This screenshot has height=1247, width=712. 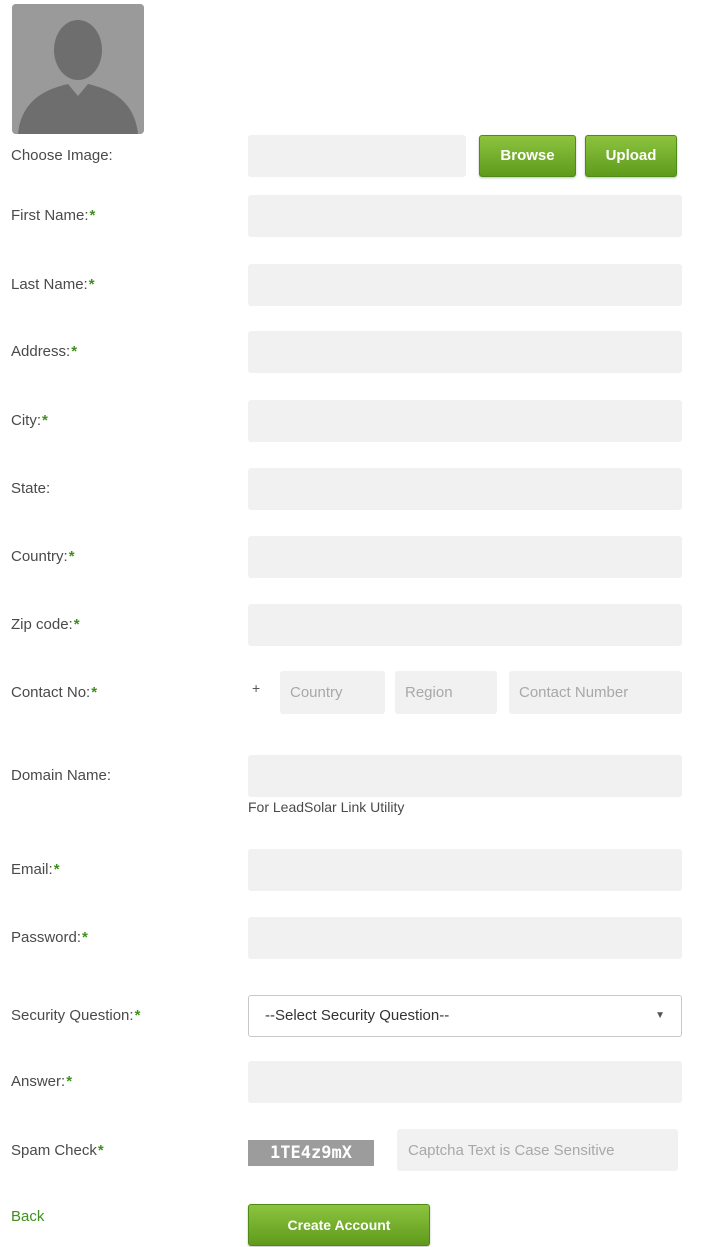 What do you see at coordinates (49, 937) in the screenshot?
I see `password-label: Password:*` at bounding box center [49, 937].